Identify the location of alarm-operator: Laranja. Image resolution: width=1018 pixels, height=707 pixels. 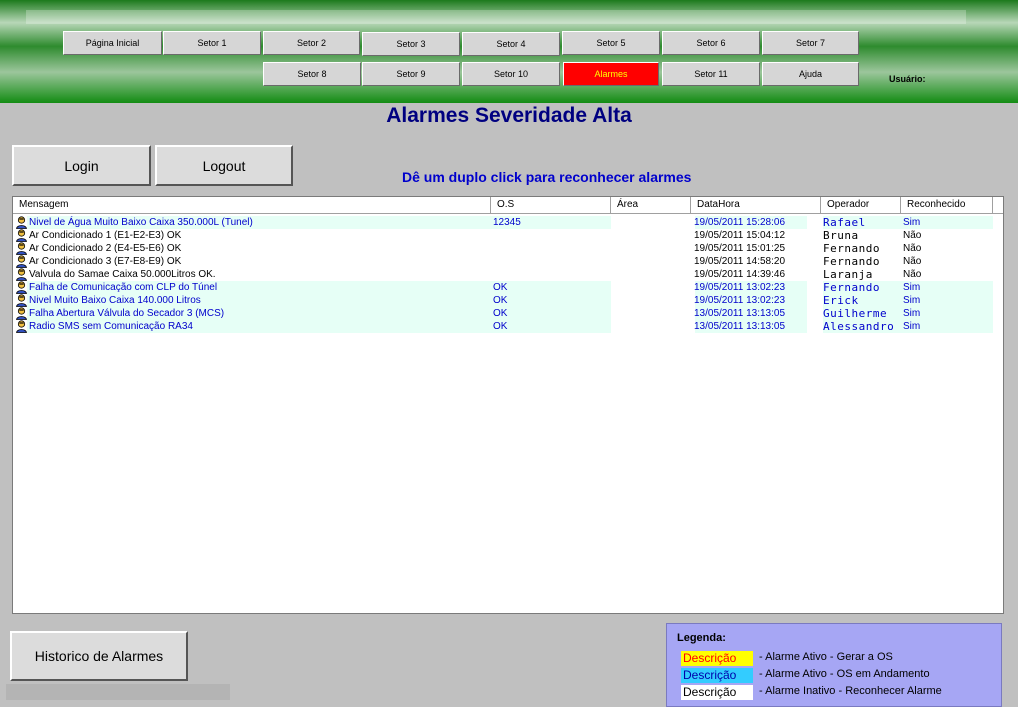
(848, 274).